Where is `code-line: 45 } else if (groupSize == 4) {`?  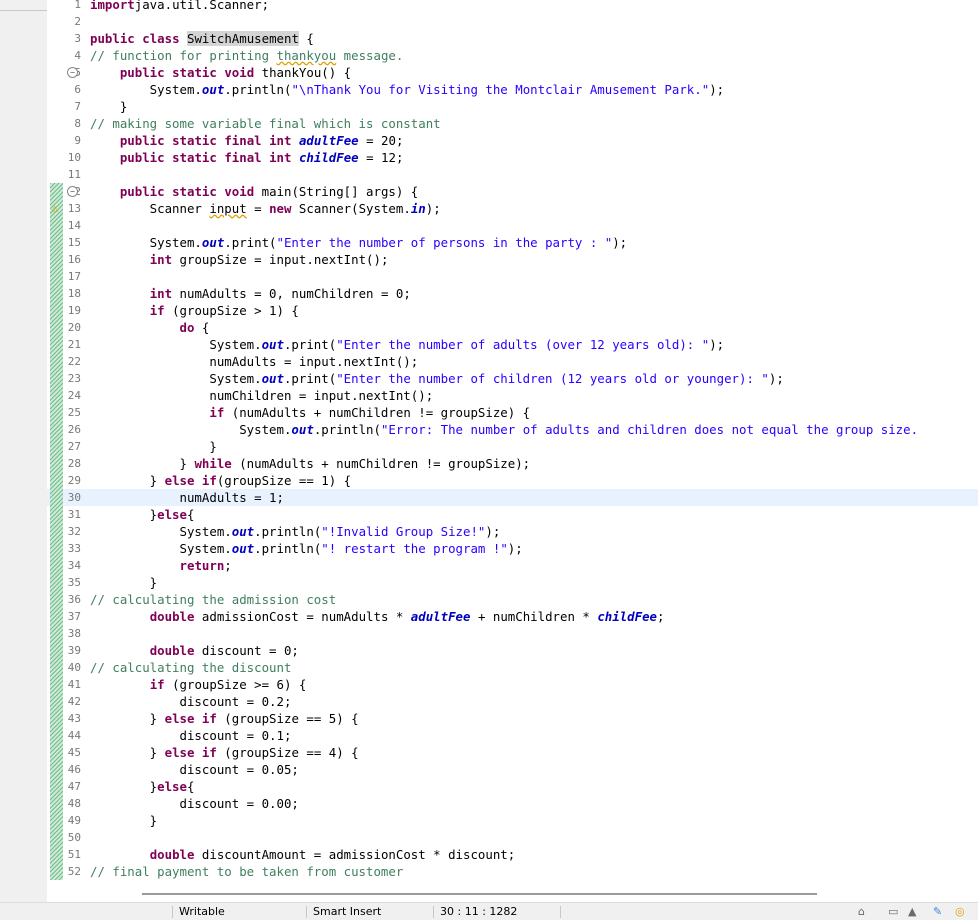 code-line: 45 } else if (groupSize == 4) { is located at coordinates (512, 752).